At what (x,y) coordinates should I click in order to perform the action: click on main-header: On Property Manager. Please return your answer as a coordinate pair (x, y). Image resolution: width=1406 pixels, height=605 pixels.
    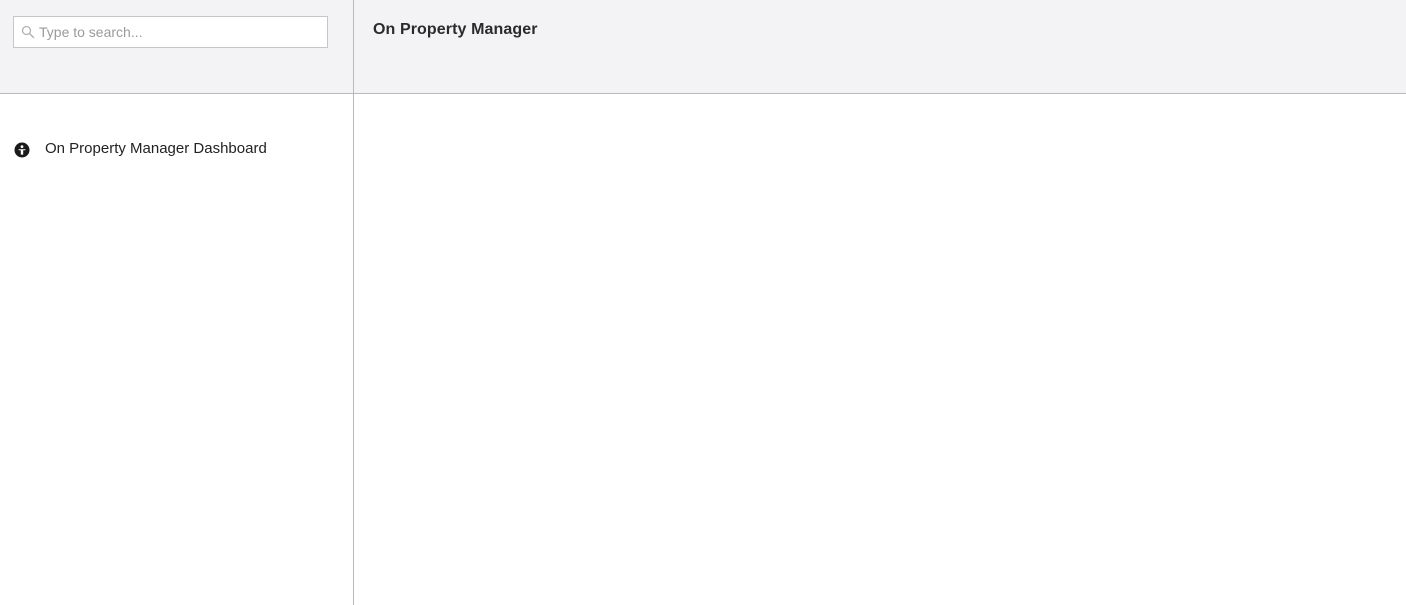
    Looking at the image, I should click on (880, 47).